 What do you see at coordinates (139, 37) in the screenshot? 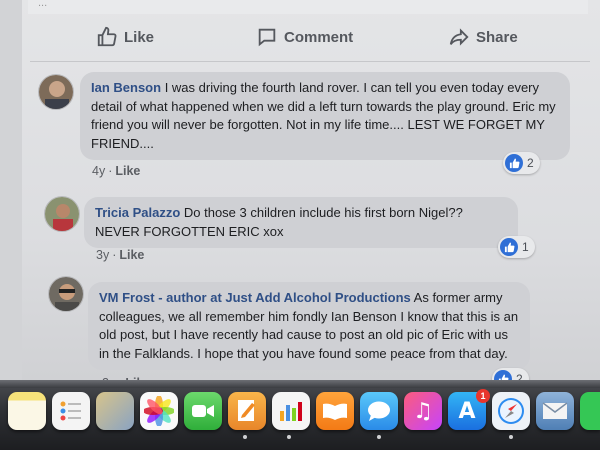
I see `like-button-label: Like` at bounding box center [139, 37].